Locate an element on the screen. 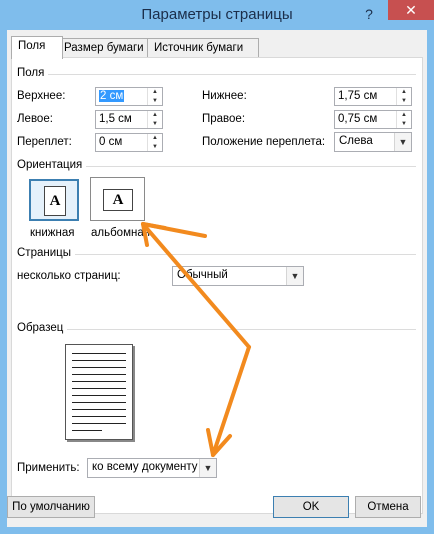 This screenshot has height=534, width=434. sample-section-label: Образец is located at coordinates (42, 328).